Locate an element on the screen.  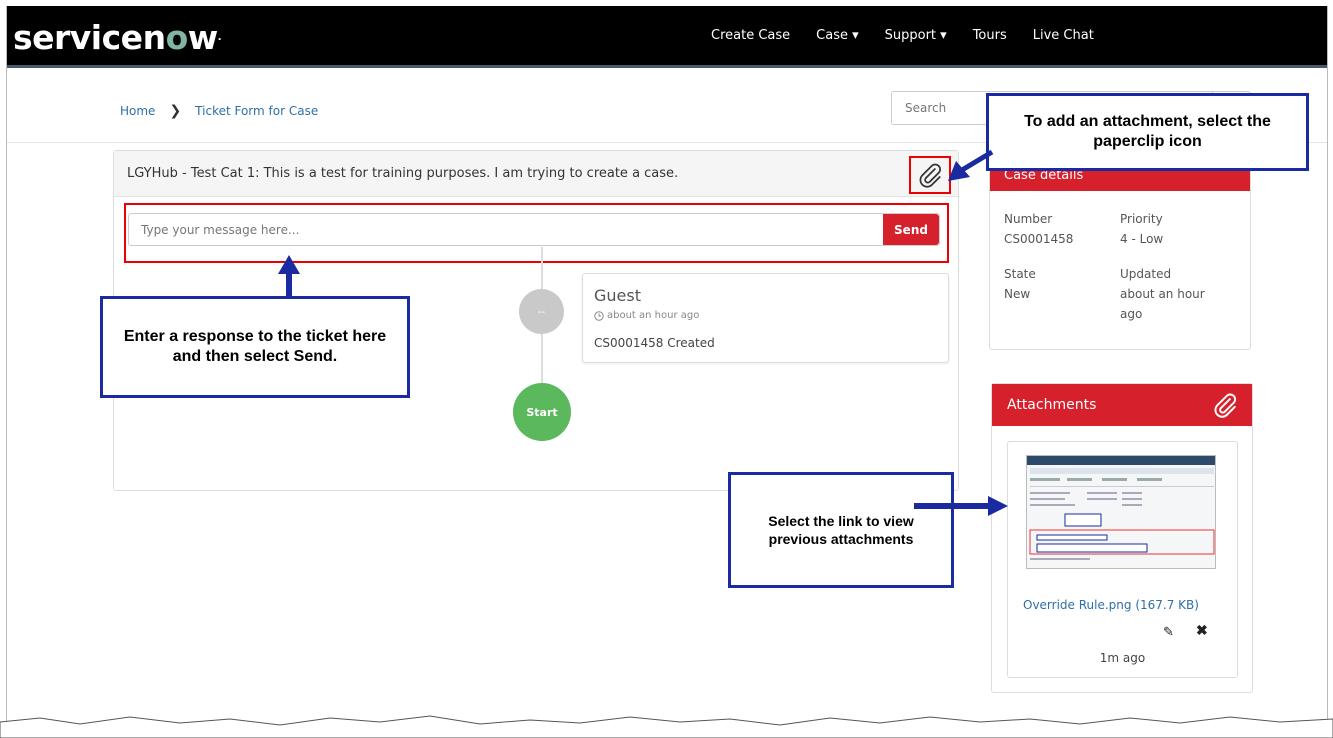
detail-priority-label: Priority is located at coordinates (1141, 219).